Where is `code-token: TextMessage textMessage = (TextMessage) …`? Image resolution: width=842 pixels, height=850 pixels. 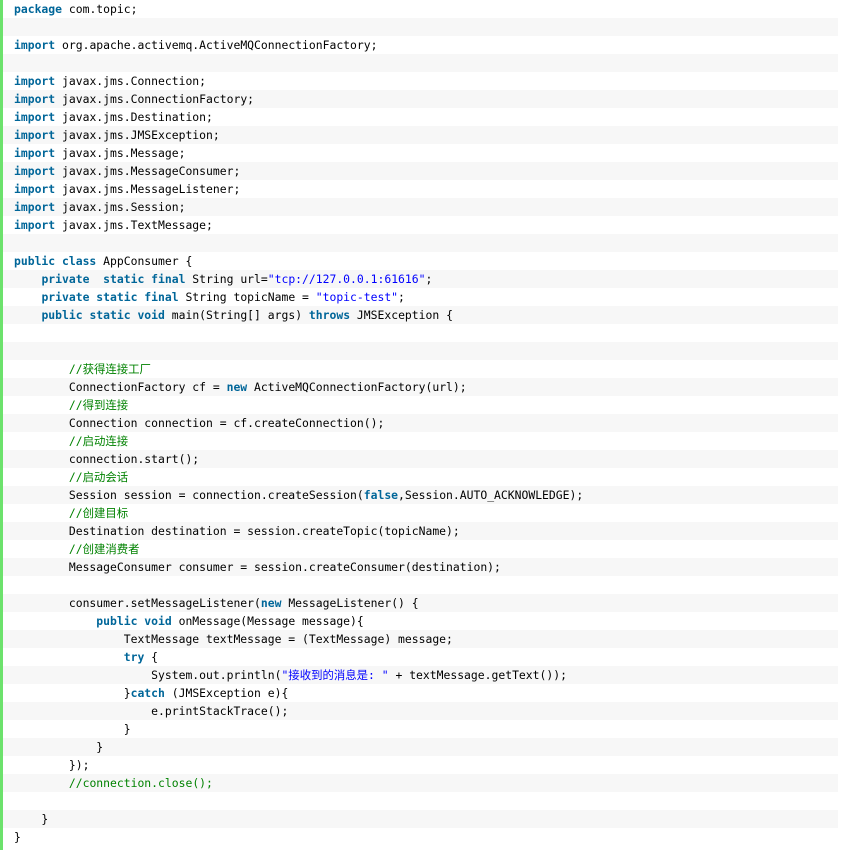
code-token: TextMessage textMessage = (TextMessage) … is located at coordinates (233, 639).